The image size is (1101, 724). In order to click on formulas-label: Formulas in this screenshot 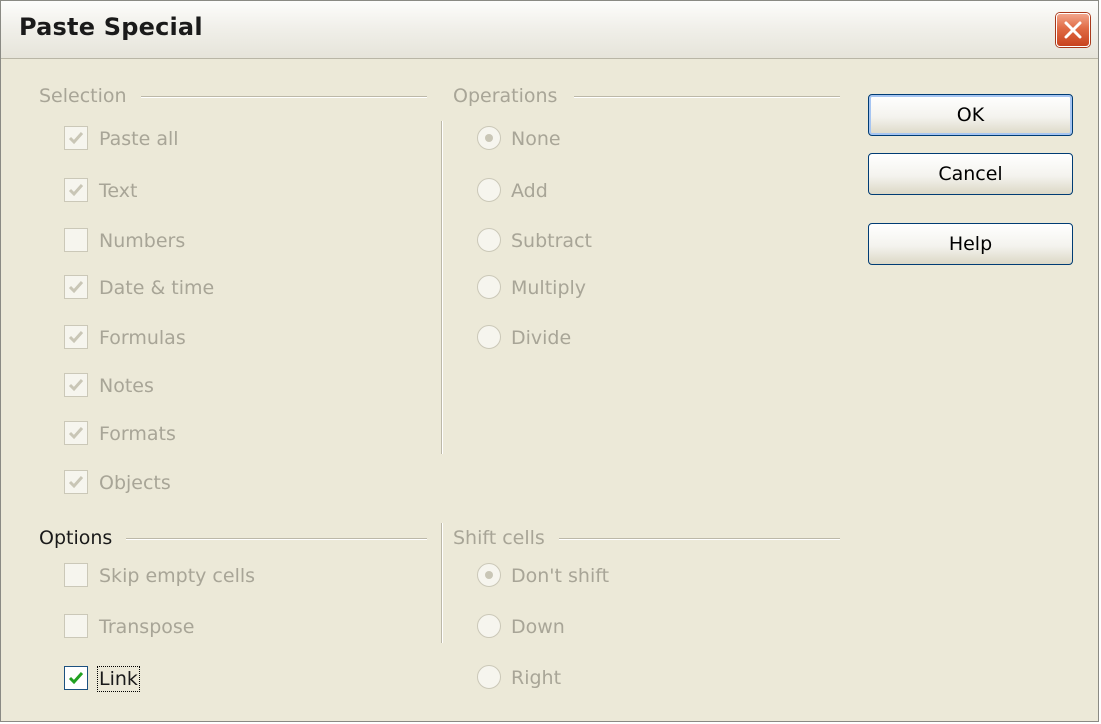, I will do `click(142, 338)`.